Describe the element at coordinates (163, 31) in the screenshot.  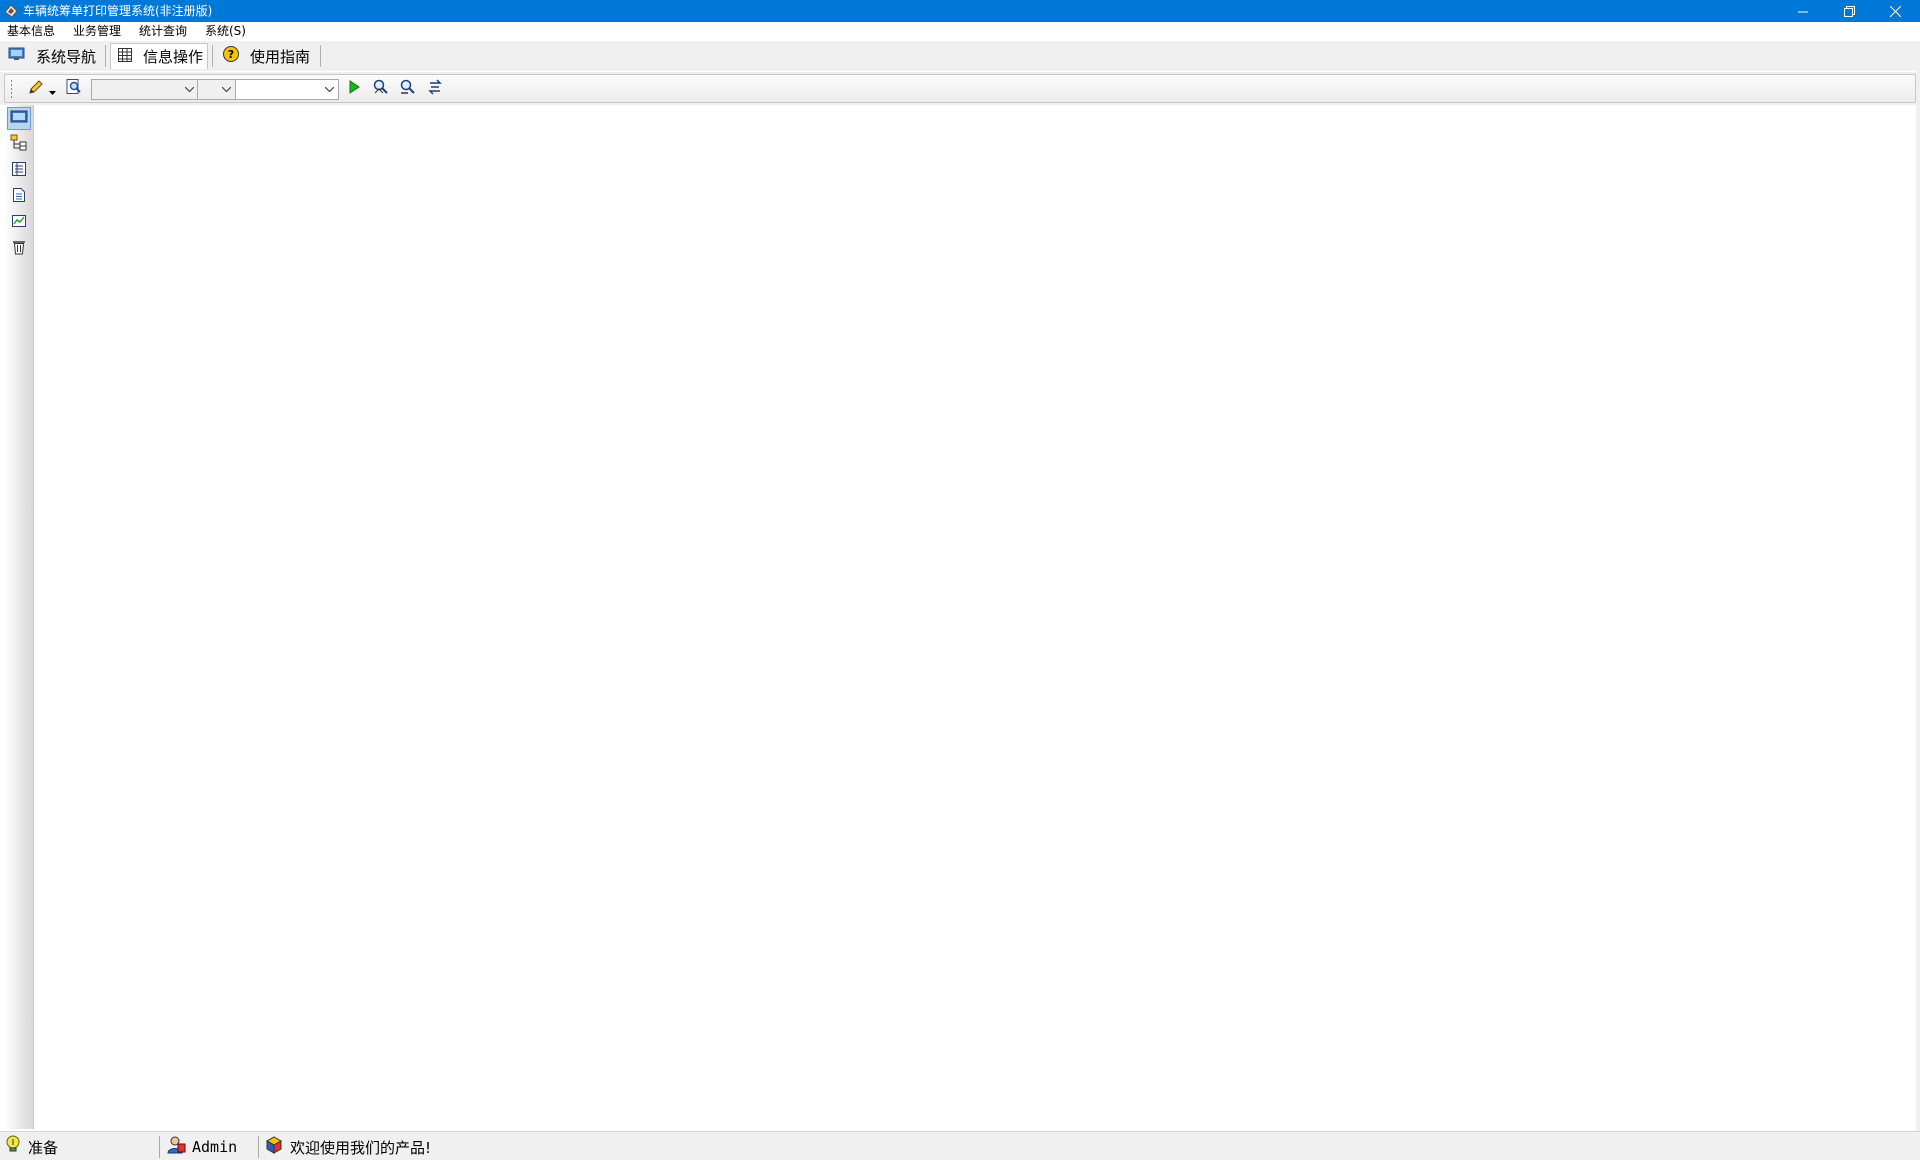
I see `menu-statistics: 统计查询` at that location.